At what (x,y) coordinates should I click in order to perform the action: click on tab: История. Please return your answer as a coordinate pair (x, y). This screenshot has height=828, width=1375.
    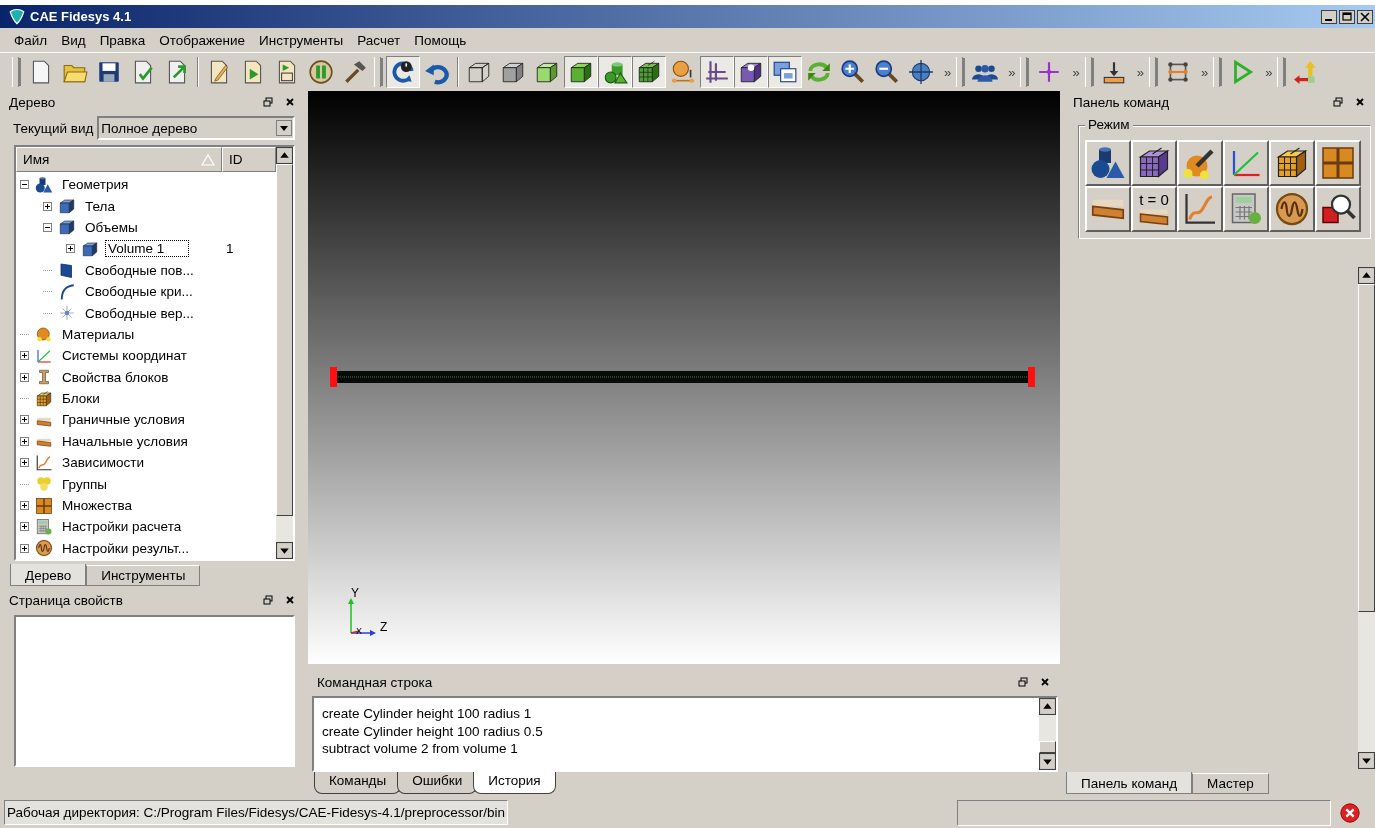
    Looking at the image, I should click on (514, 783).